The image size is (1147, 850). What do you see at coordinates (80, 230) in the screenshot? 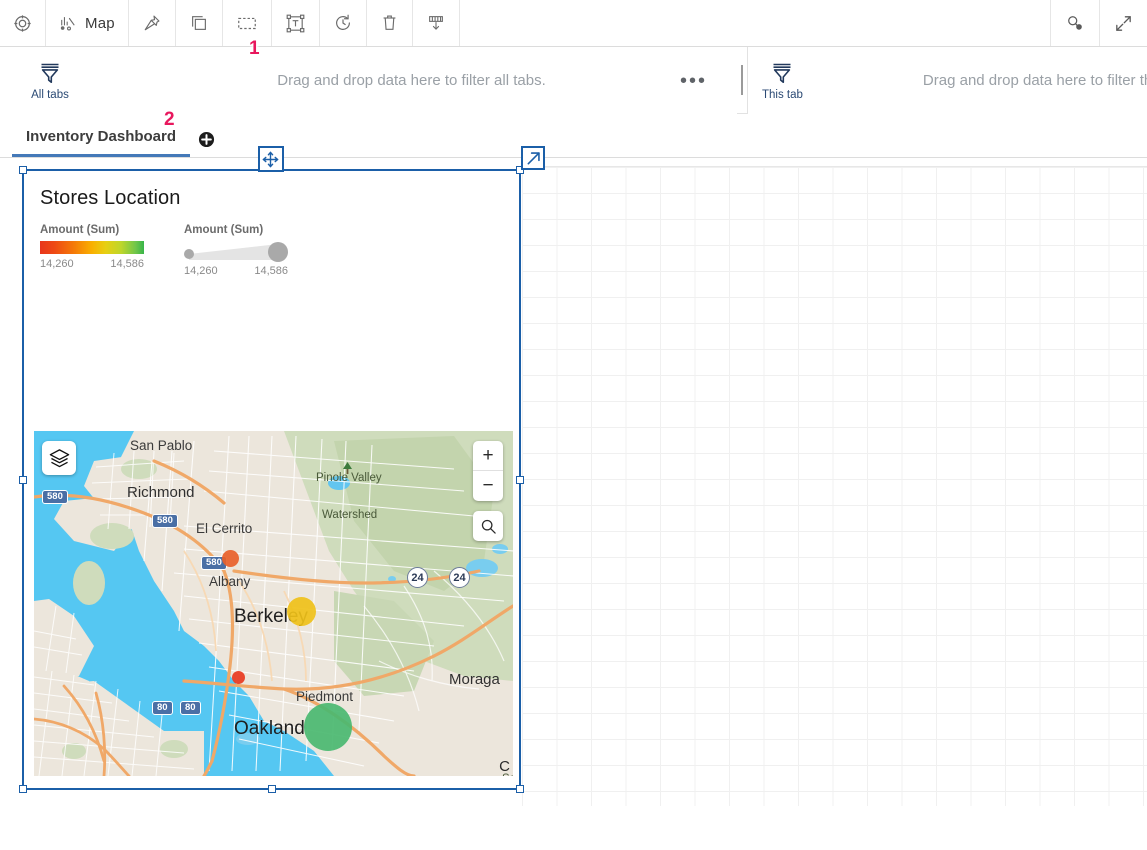
I see `legend-color-caption: Amount (Sum)` at bounding box center [80, 230].